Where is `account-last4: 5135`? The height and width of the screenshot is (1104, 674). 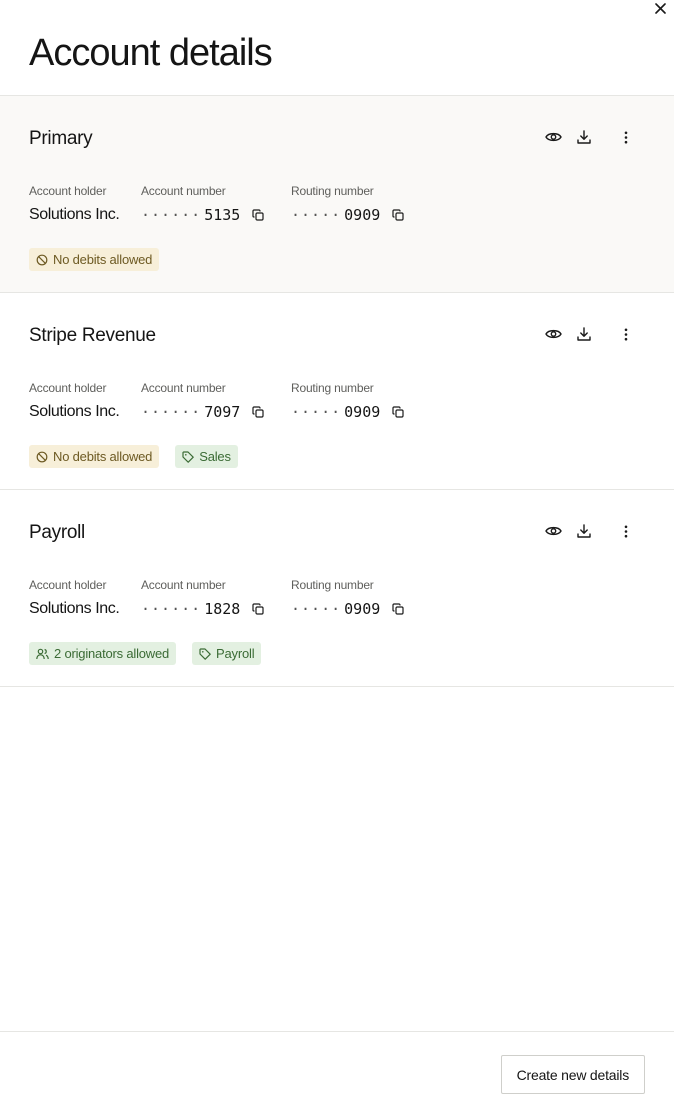
account-last4: 5135 is located at coordinates (222, 215).